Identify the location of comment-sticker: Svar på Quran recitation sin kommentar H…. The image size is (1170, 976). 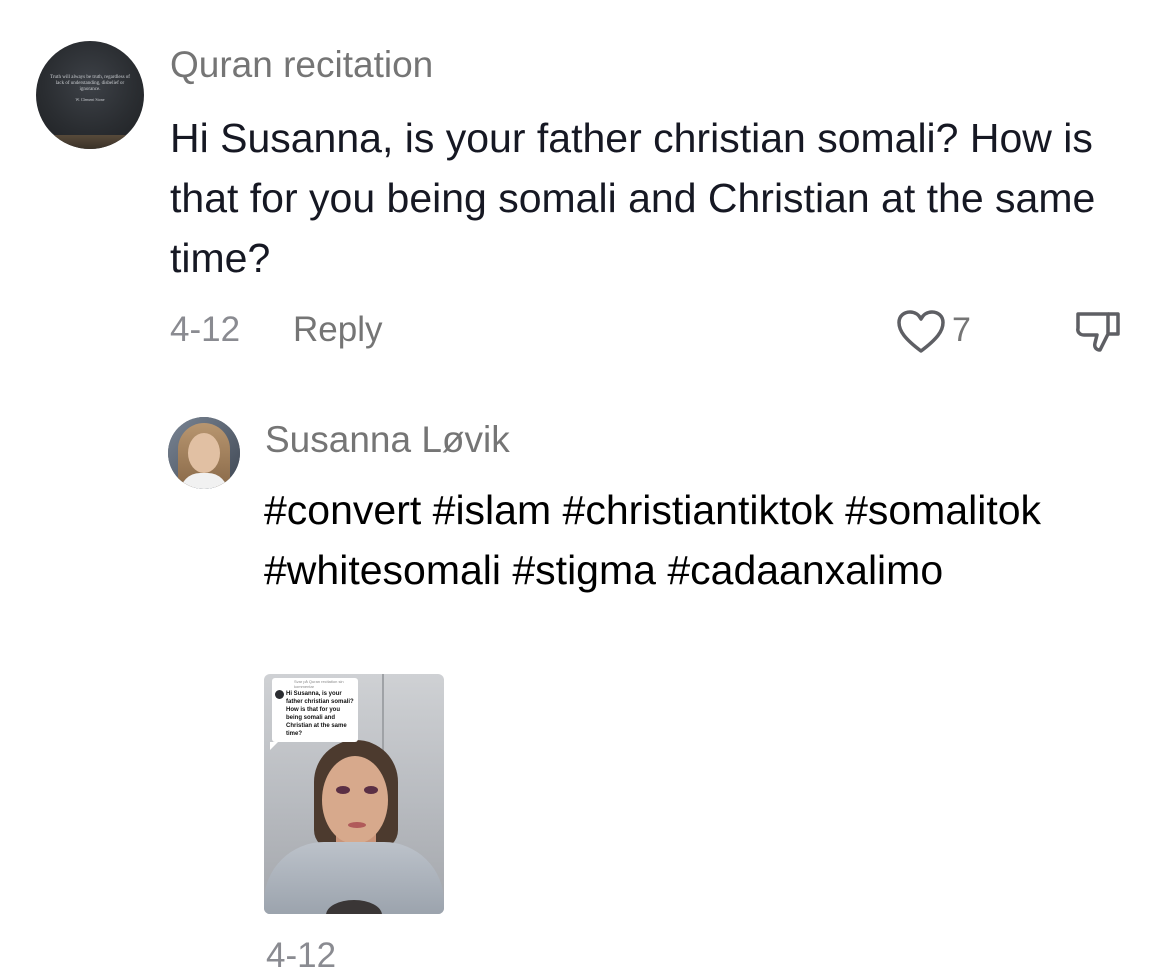
(315, 710).